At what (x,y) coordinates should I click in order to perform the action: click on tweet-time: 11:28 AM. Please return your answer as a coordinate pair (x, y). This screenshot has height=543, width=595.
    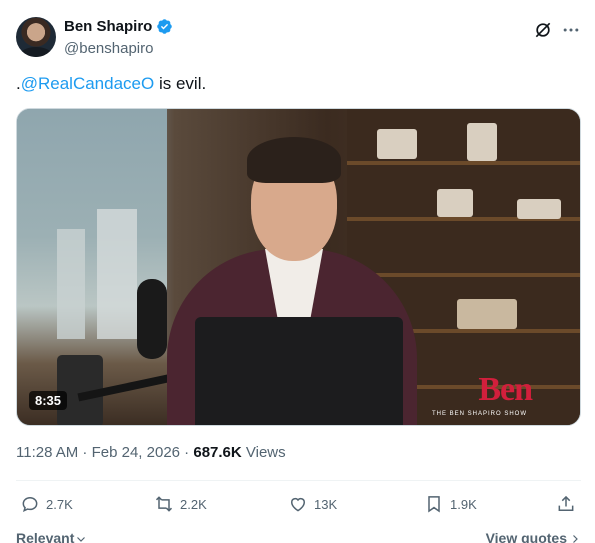
    Looking at the image, I should click on (47, 452).